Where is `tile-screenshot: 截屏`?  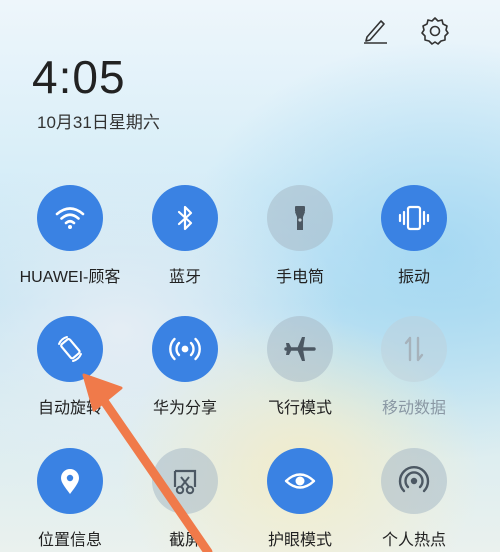
tile-screenshot: 截屏 is located at coordinates (185, 499).